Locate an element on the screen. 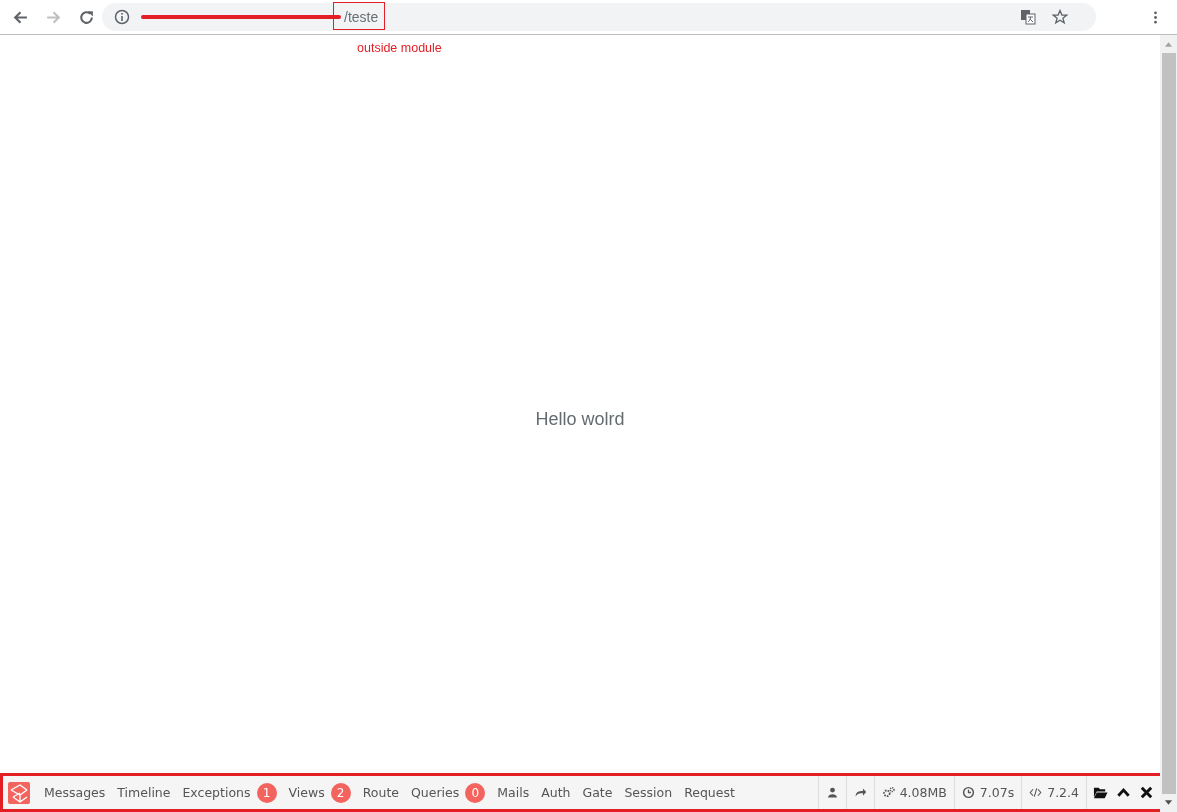  debugbar-tab: Route is located at coordinates (380, 792).